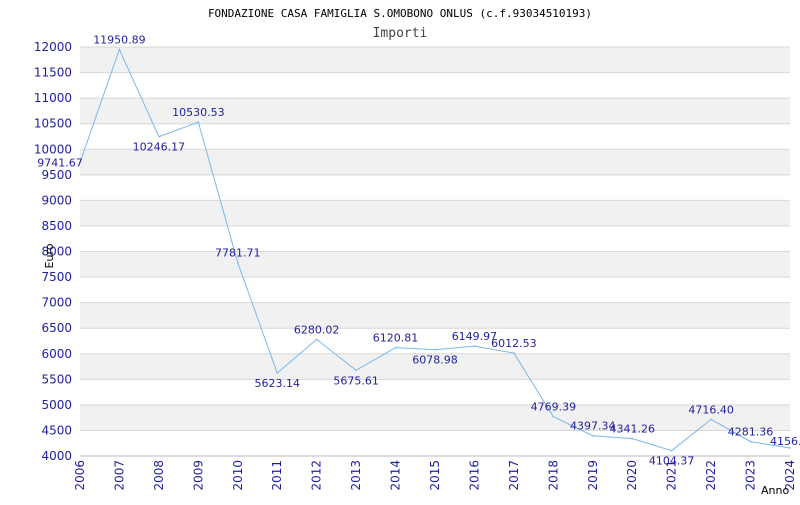  I want to click on y-tick-label: 5500, so click(56, 379).